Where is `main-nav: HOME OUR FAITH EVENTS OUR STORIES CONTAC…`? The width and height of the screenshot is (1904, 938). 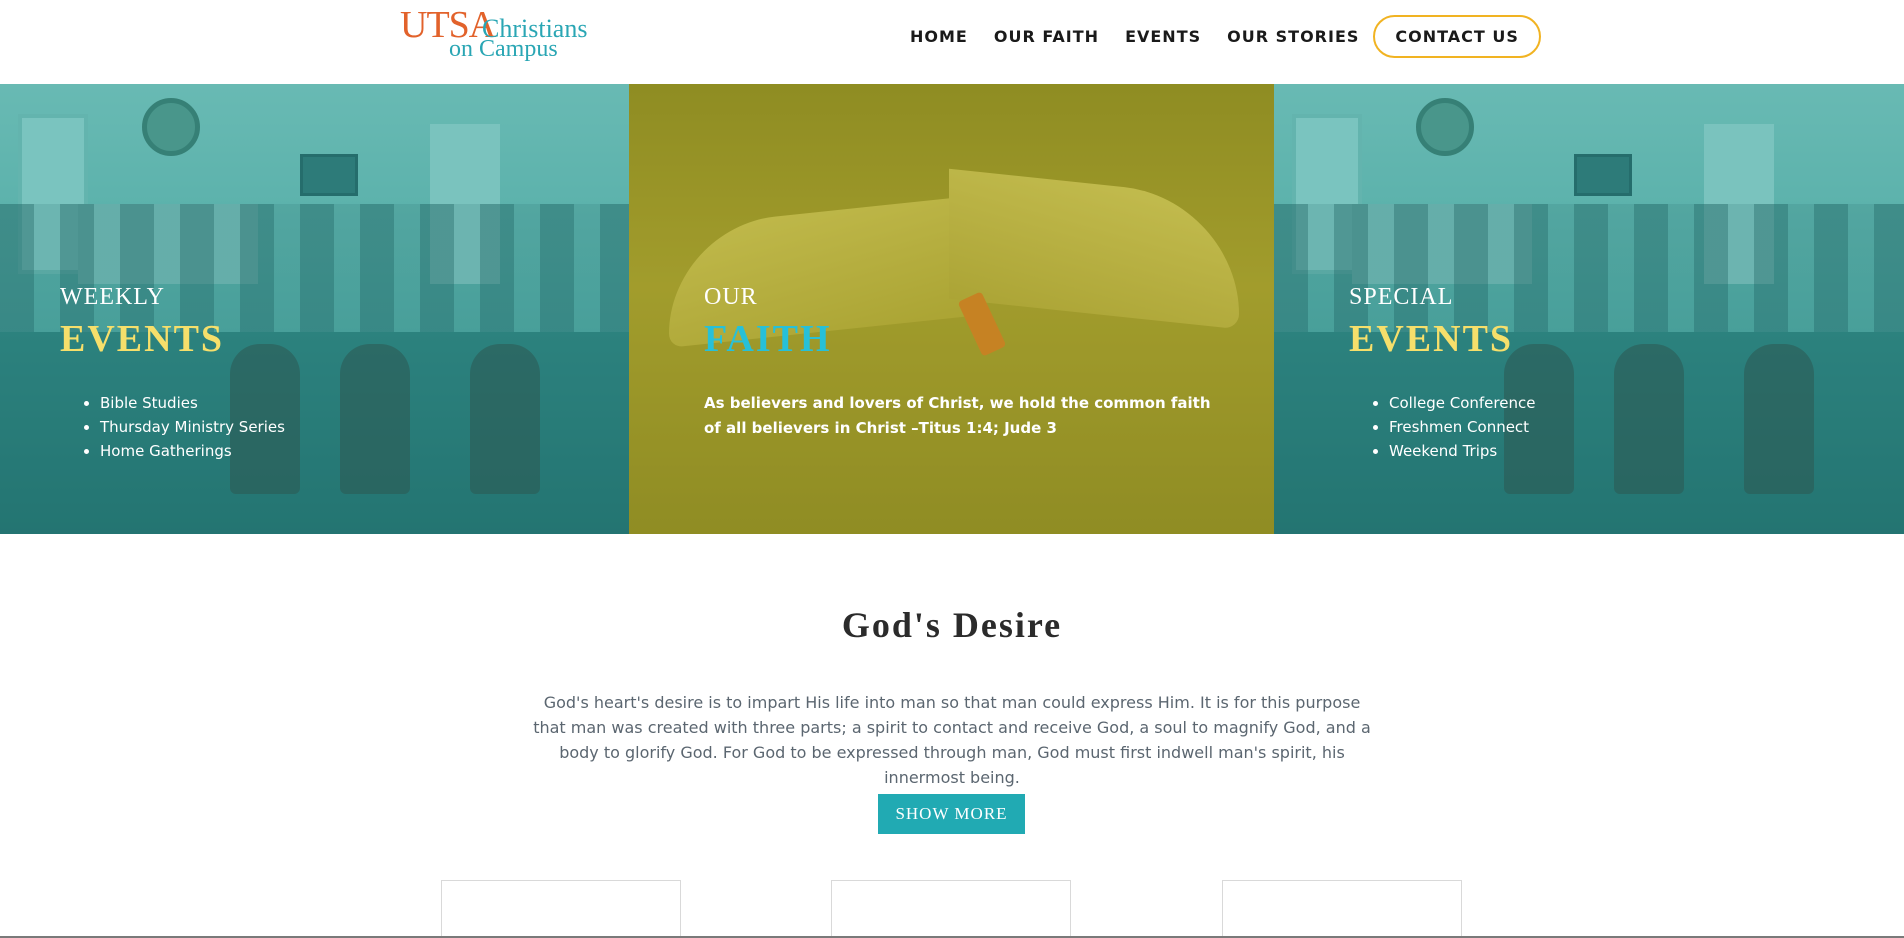 main-nav: HOME OUR FAITH EVENTS OUR STORIES CONTAC… is located at coordinates (1225, 36).